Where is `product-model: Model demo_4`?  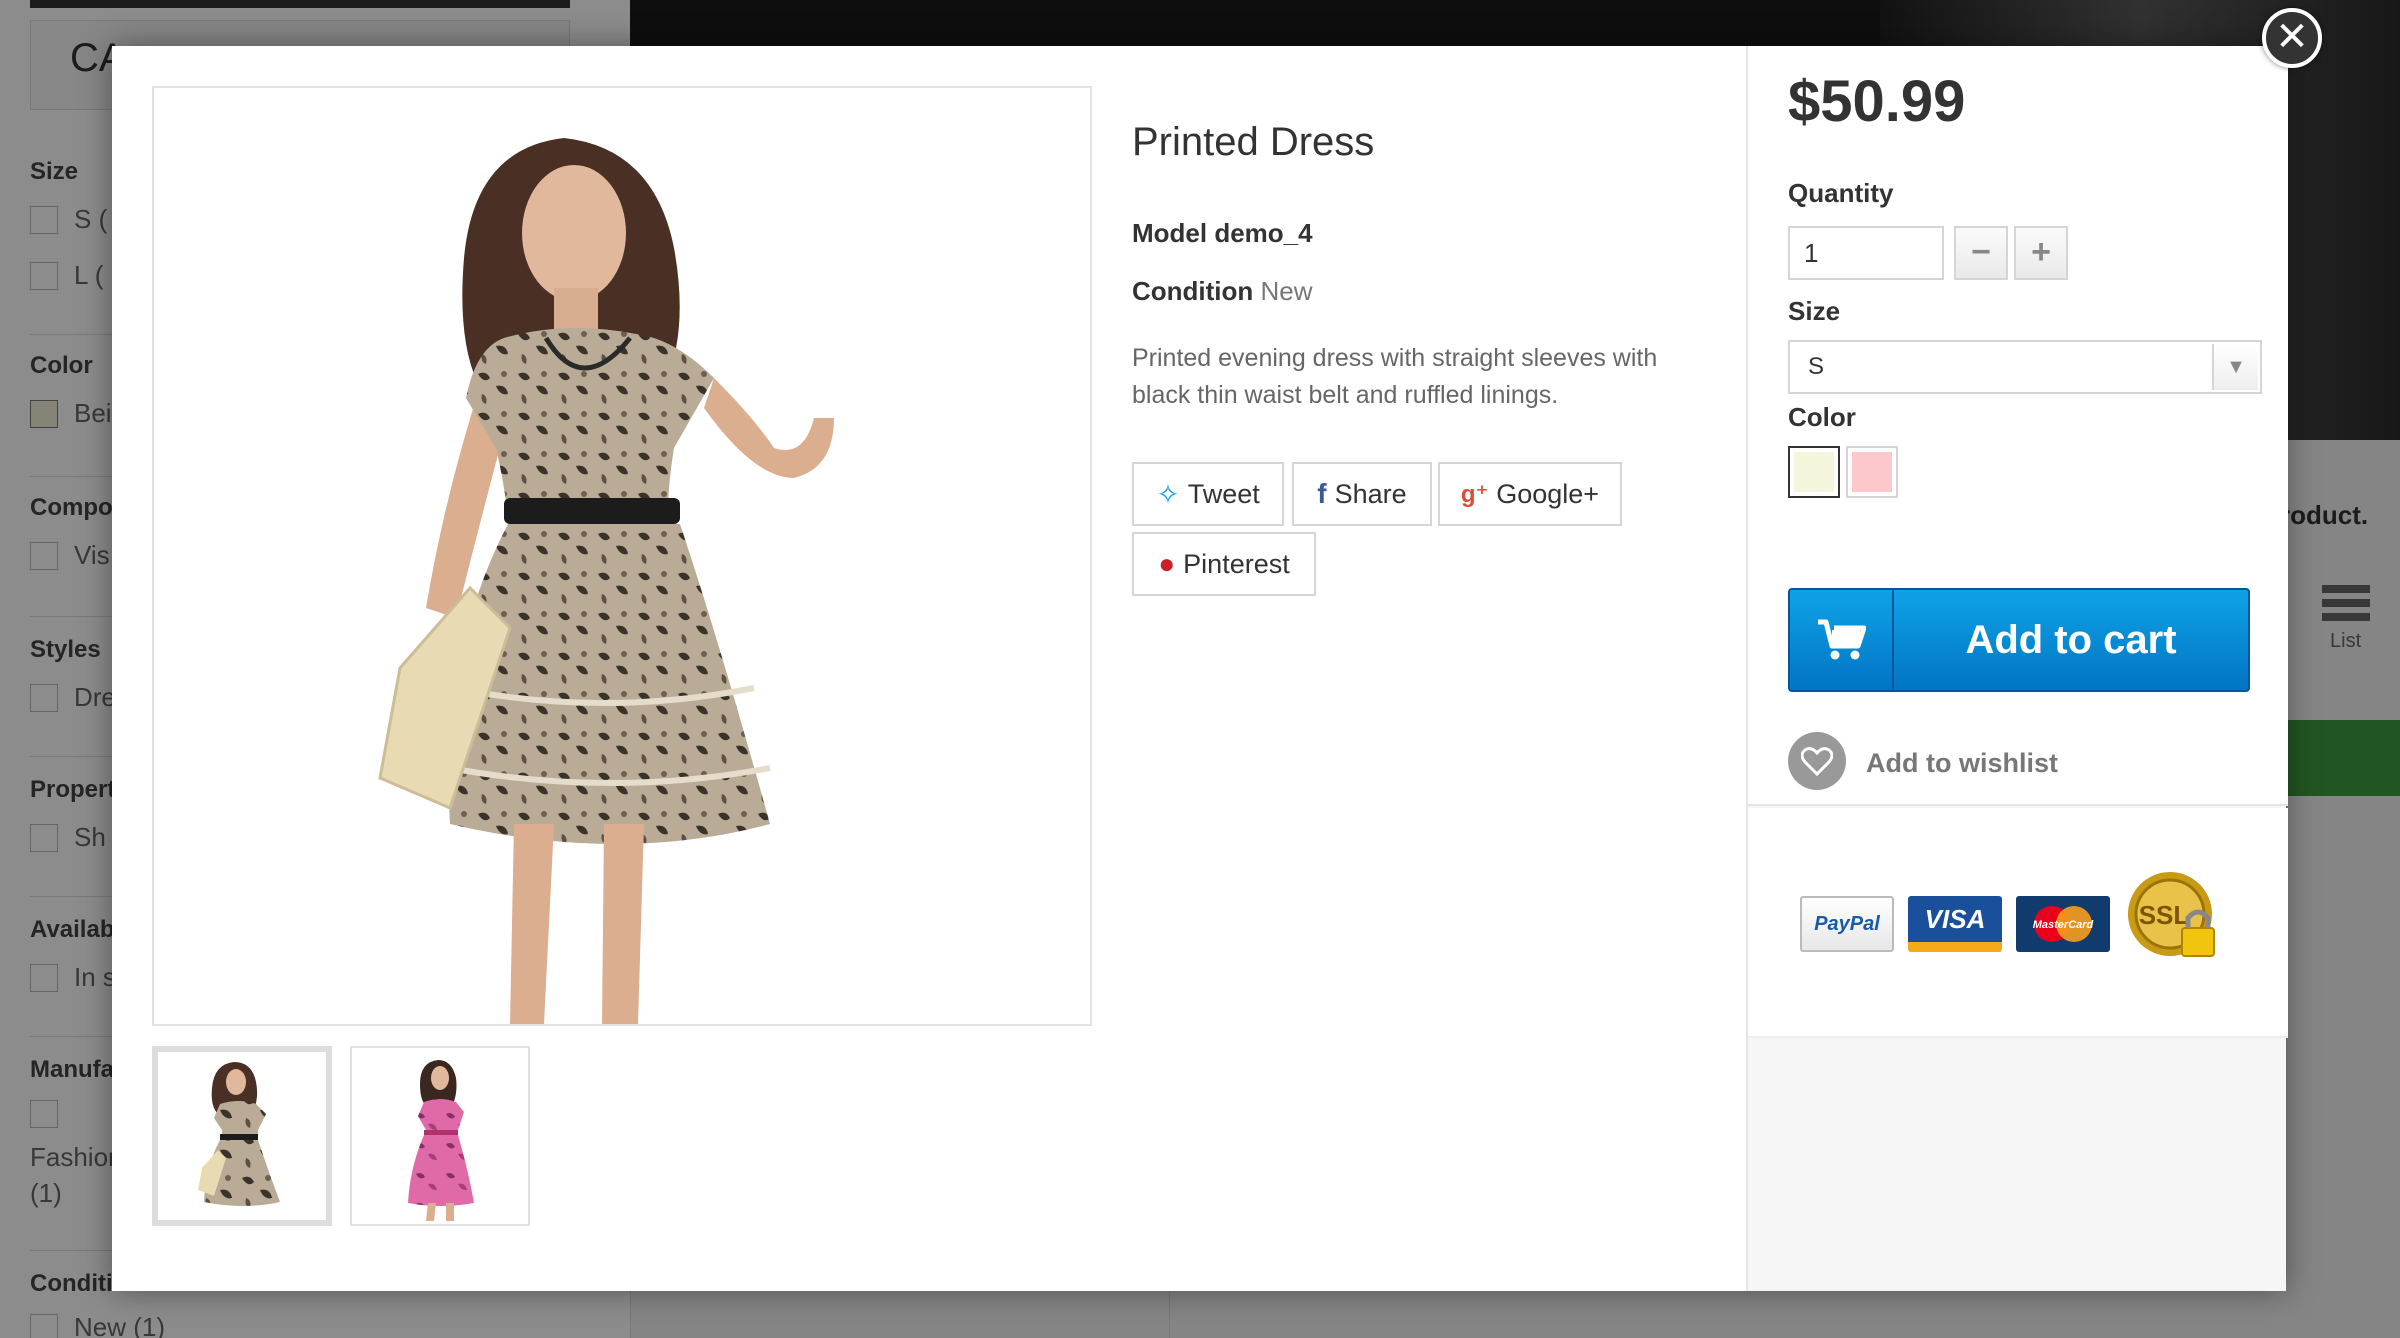
product-model: Model demo_4 is located at coordinates (1222, 233).